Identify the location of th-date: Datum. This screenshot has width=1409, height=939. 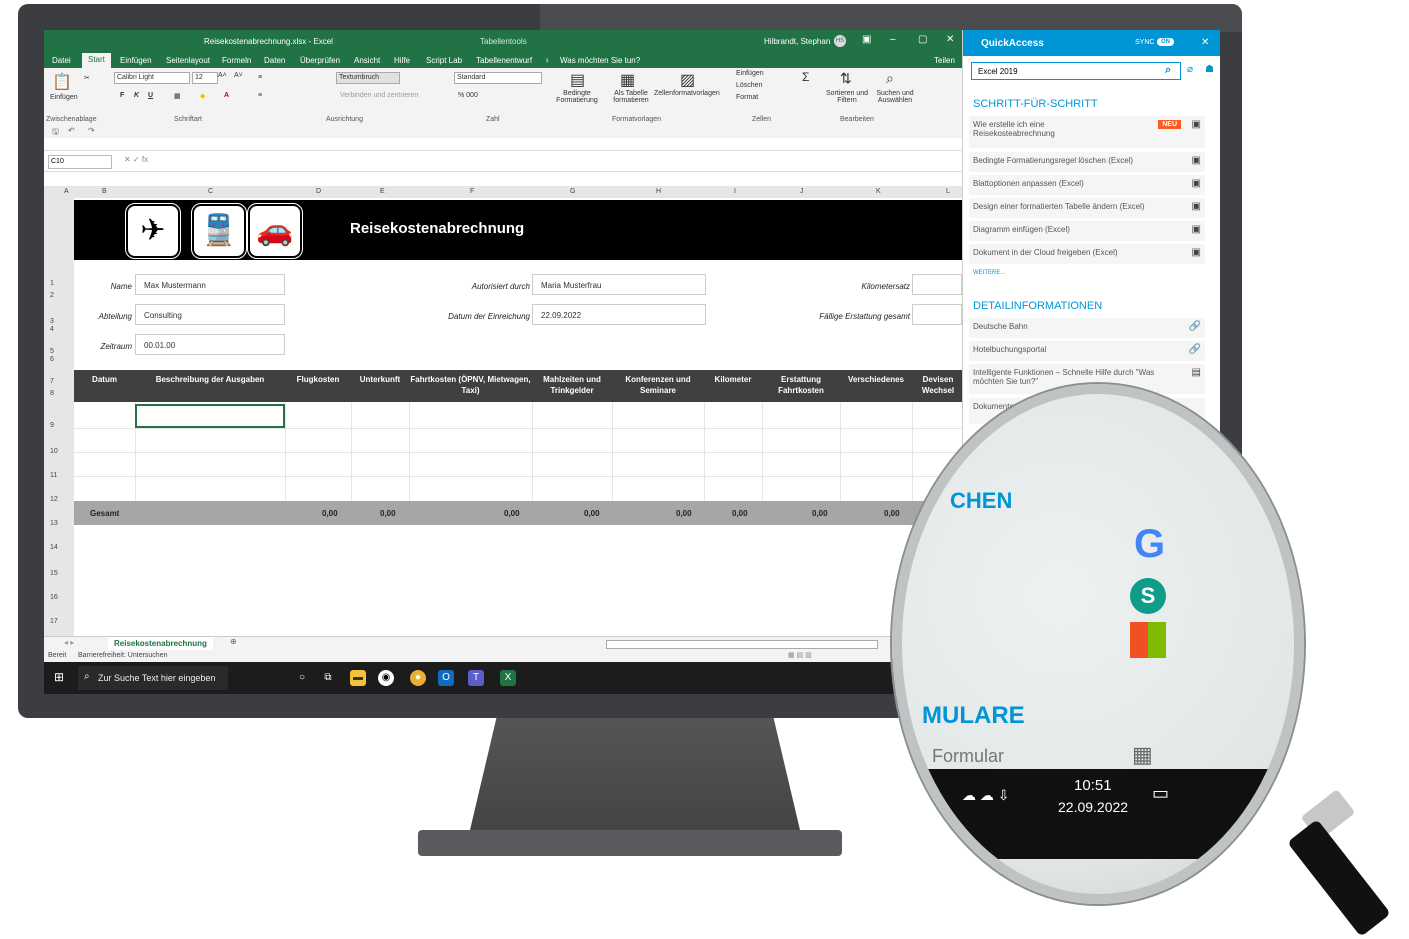
(104, 379).